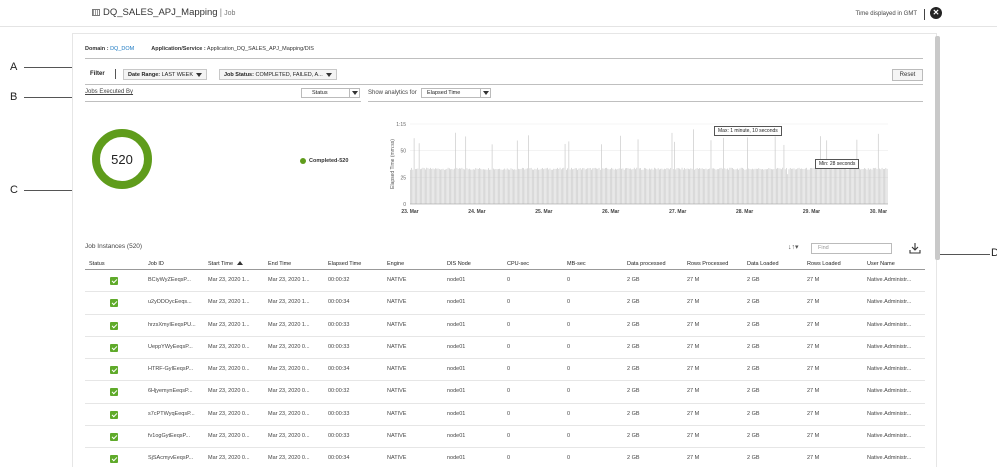  What do you see at coordinates (355, 264) in the screenshot?
I see `column-header-elapsed-time: Elapsed Time` at bounding box center [355, 264].